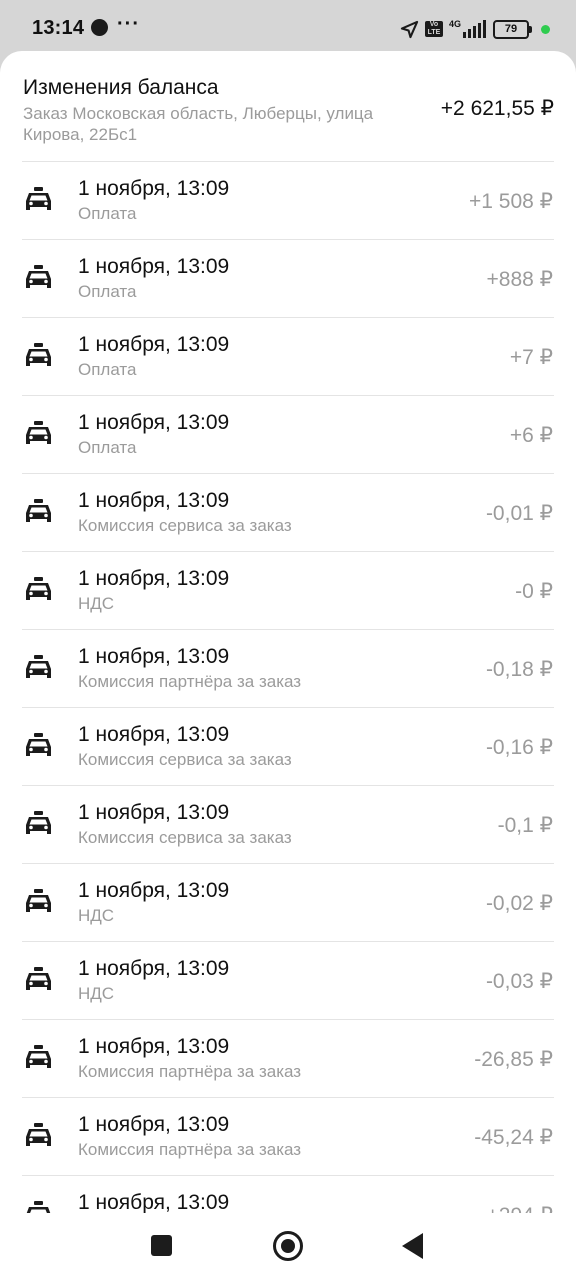  Describe the element at coordinates (412, 1246) in the screenshot. I see `back-button` at that location.